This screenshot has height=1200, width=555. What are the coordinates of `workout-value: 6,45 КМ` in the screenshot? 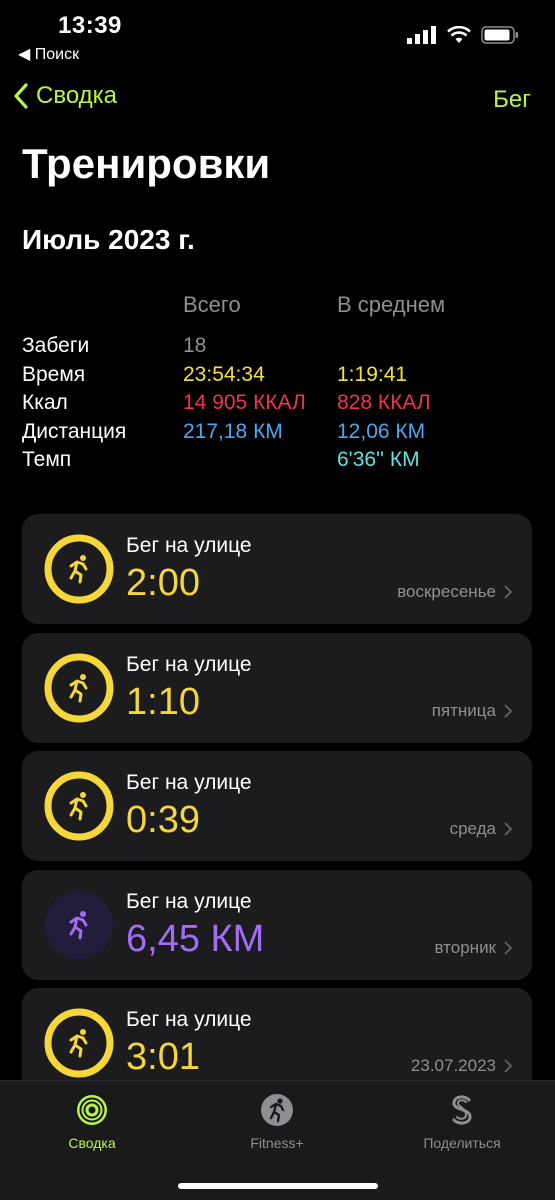 It's located at (195, 938).